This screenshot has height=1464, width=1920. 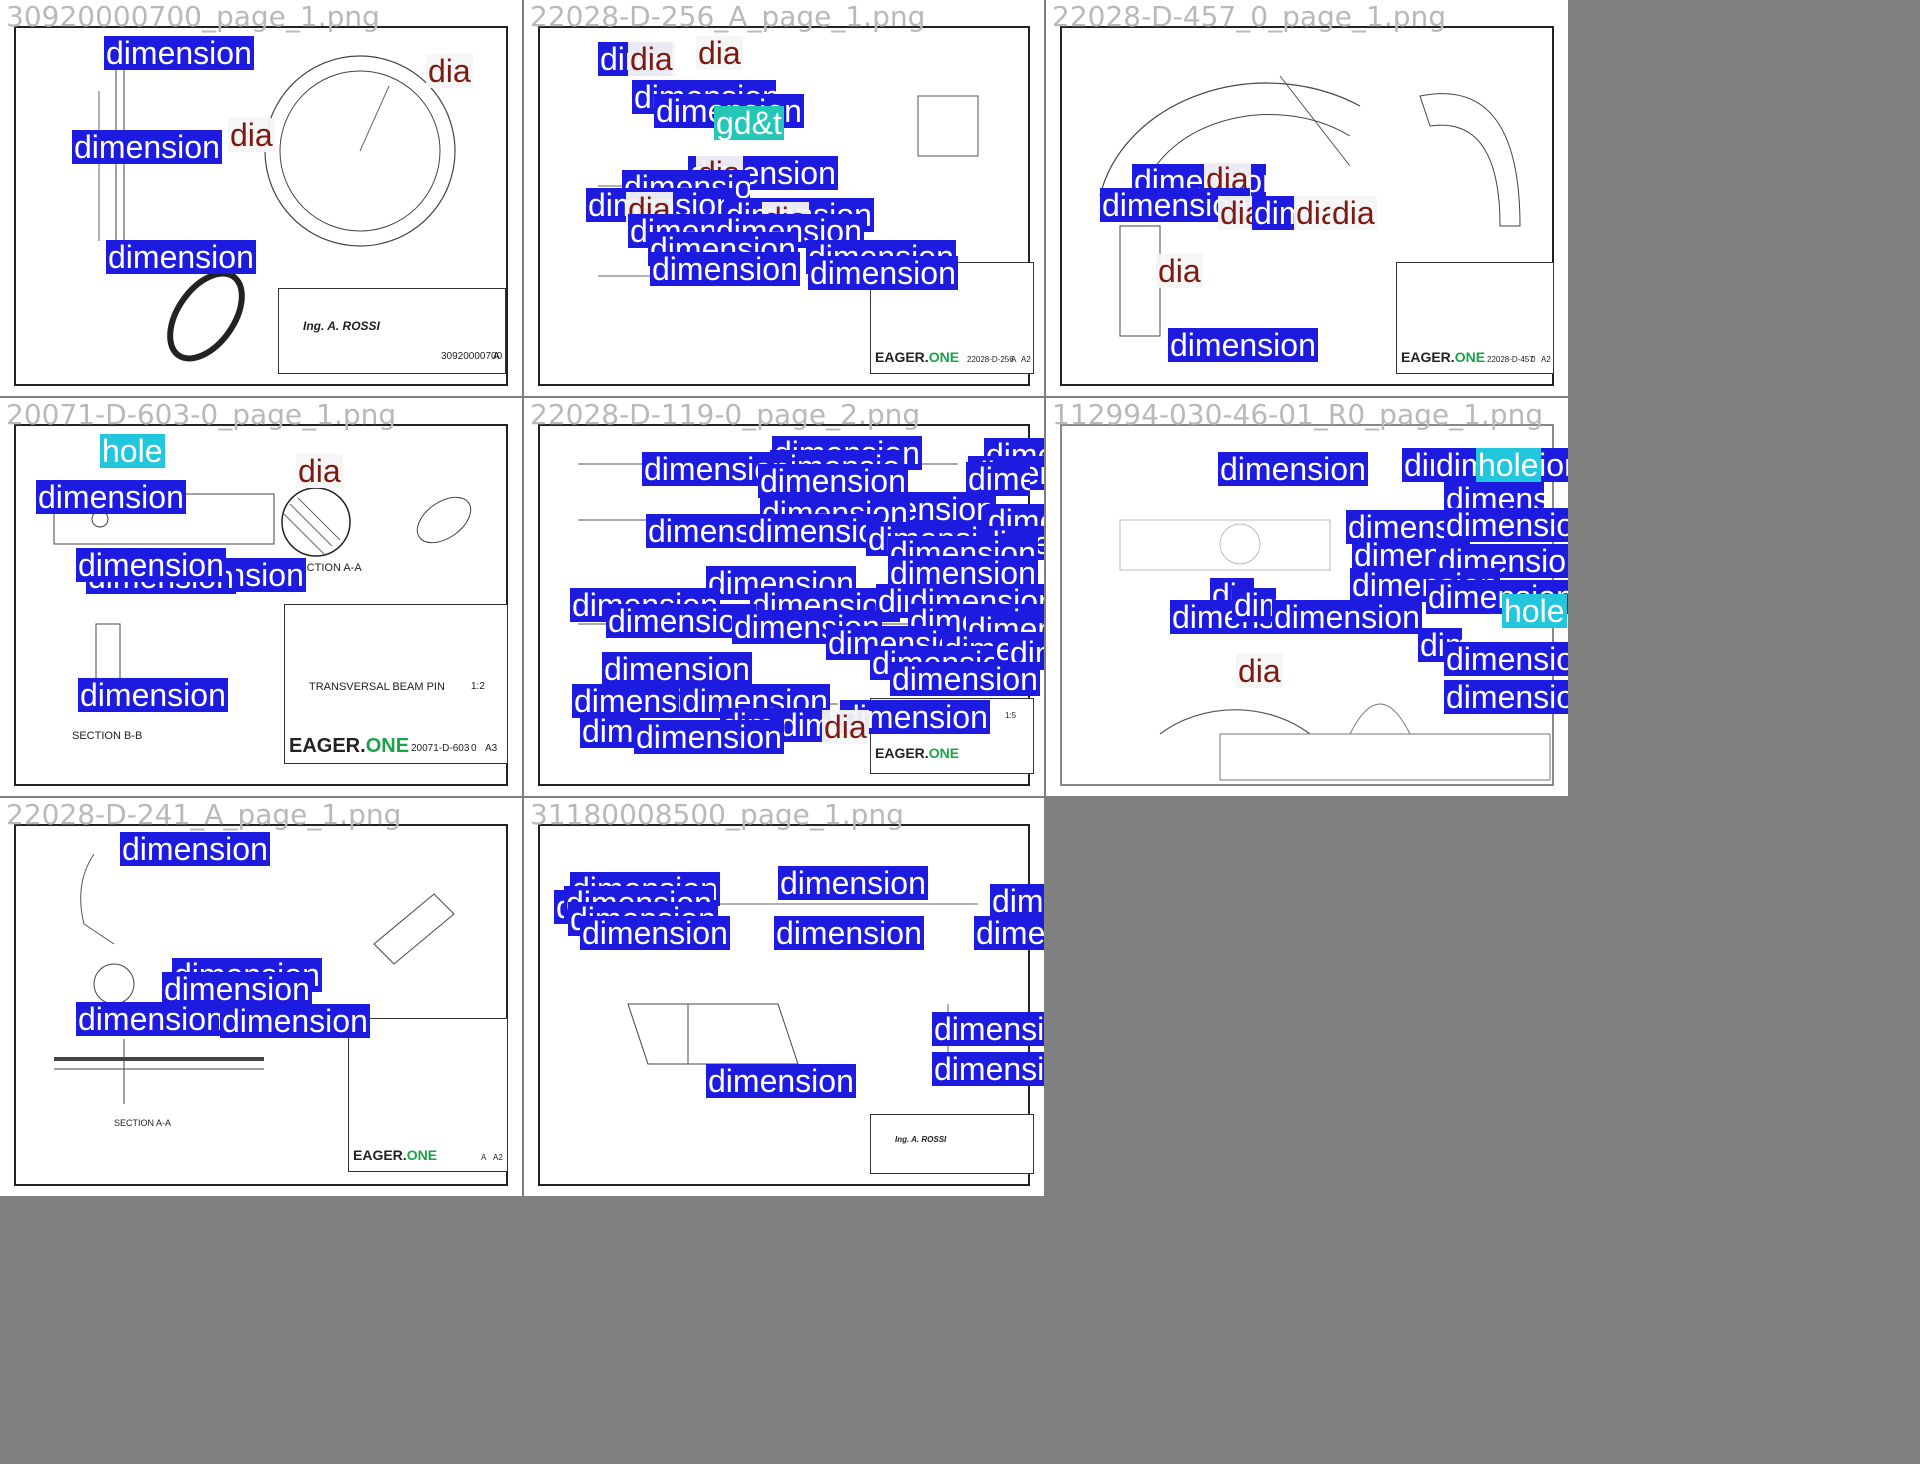 What do you see at coordinates (201, 414) in the screenshot?
I see `panel-filename: 20071-D-603-0_page_1.png` at bounding box center [201, 414].